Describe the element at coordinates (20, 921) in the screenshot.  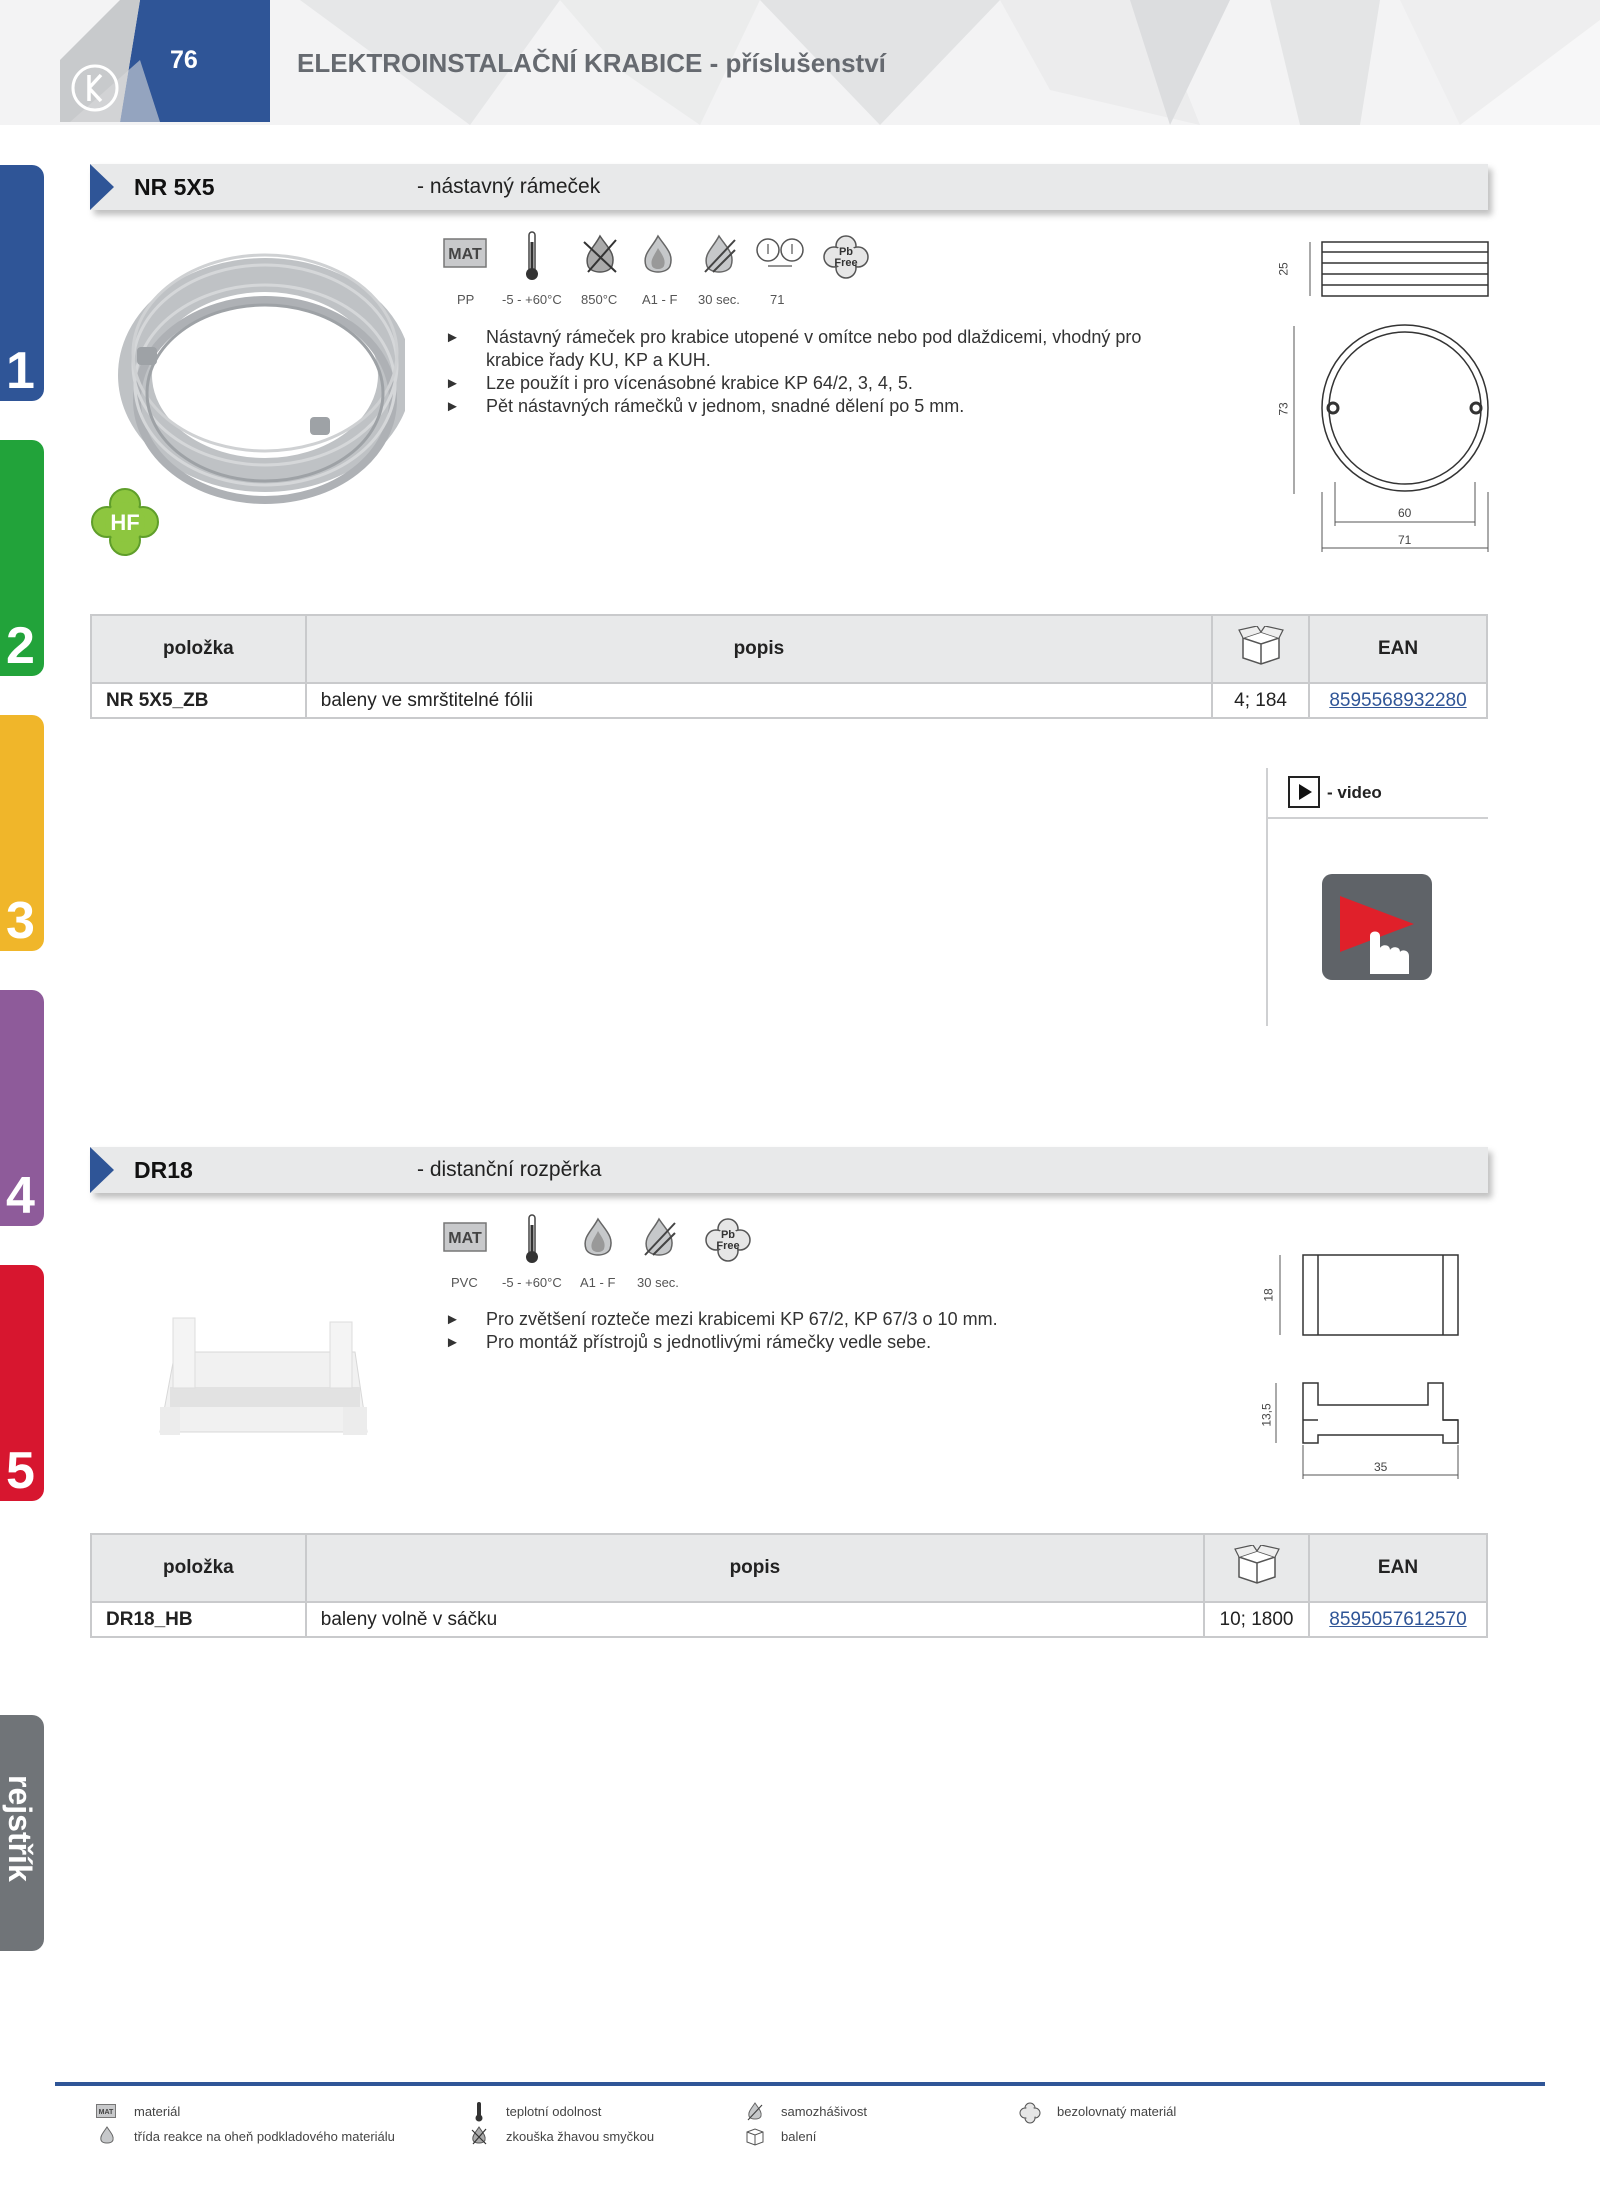
I see `side-tab-label: 3` at that location.